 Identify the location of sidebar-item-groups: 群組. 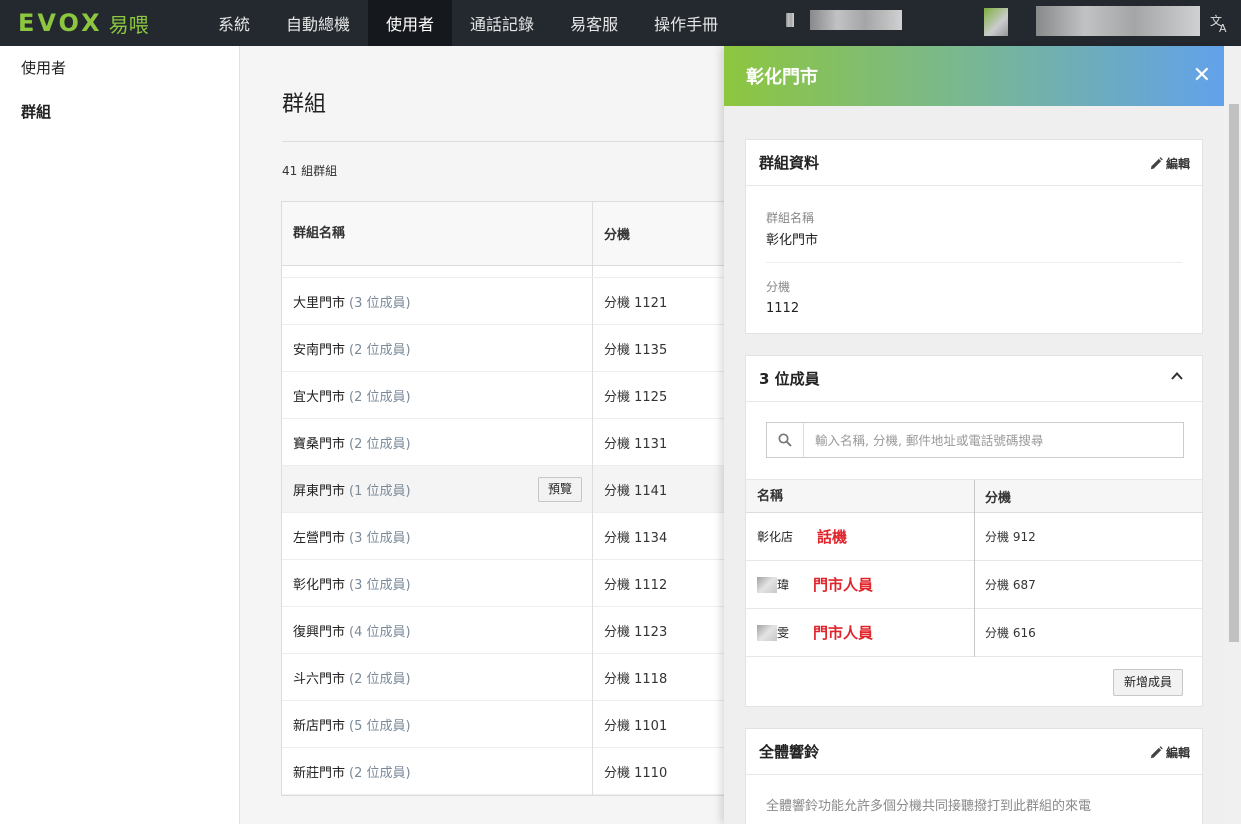
(119, 112).